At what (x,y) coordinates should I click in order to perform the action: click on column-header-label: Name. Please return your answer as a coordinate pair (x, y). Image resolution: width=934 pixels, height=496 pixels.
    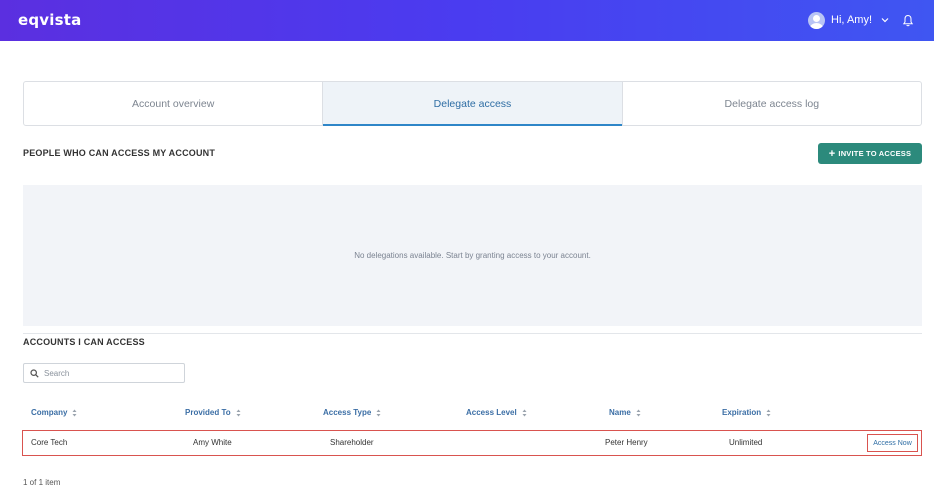
    Looking at the image, I should click on (620, 412).